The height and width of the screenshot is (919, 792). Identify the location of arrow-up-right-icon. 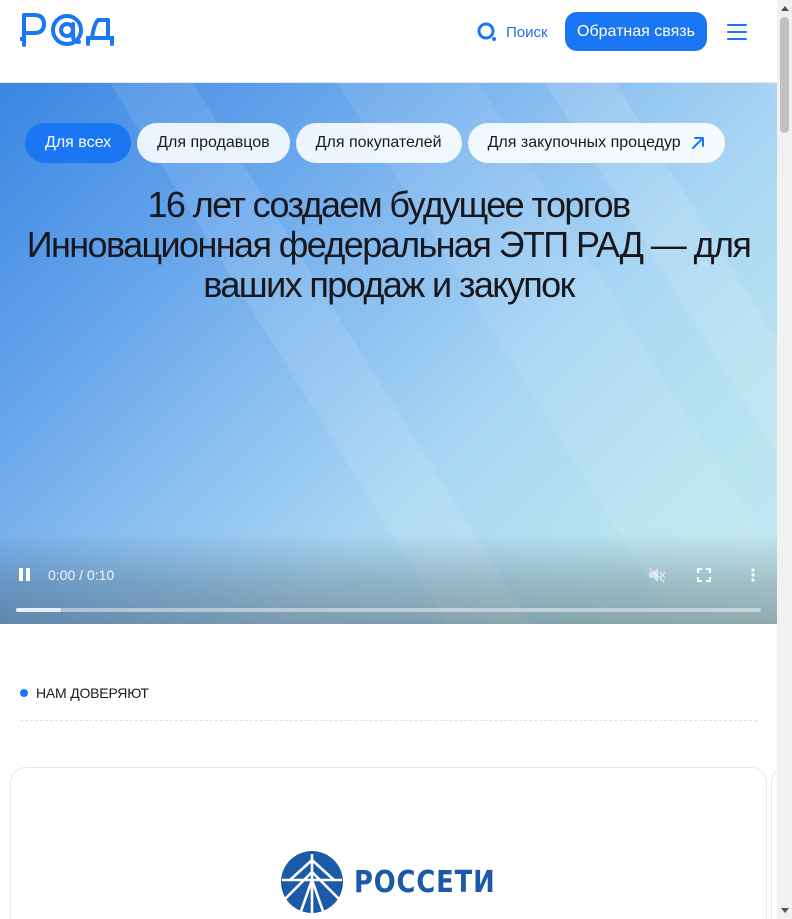
(697, 143).